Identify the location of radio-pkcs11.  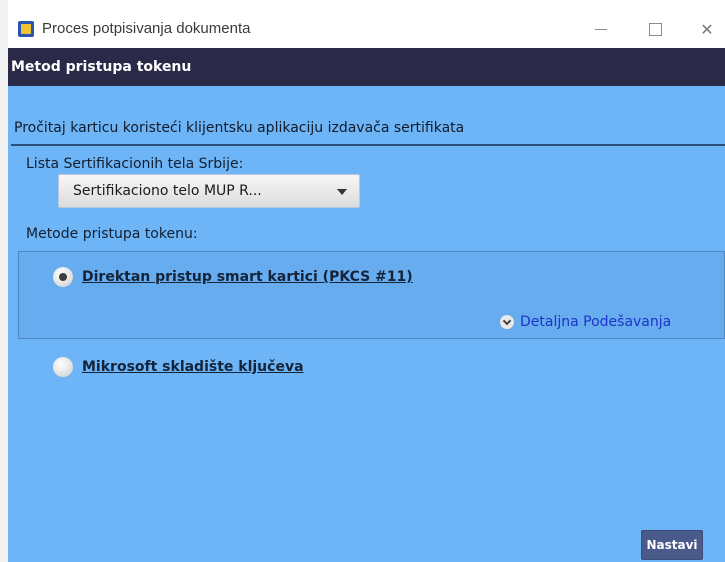
(63, 277).